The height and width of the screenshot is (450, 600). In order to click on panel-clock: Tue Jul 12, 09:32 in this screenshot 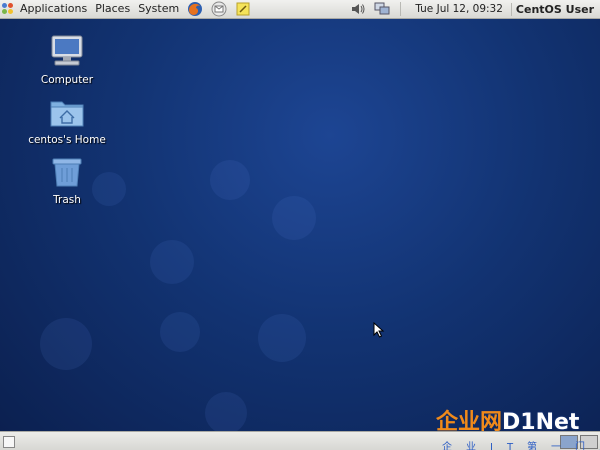, I will do `click(459, 9)`.